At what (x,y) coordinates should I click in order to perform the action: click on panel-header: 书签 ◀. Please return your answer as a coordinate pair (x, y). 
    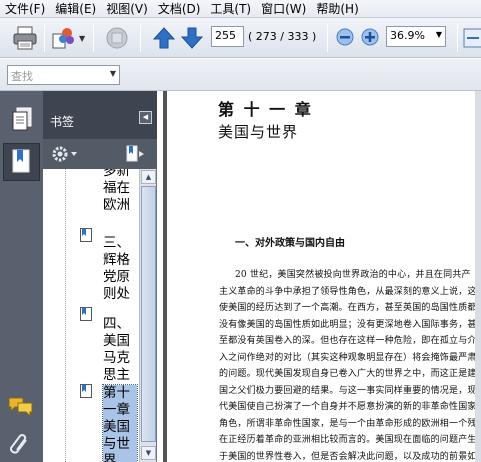
    Looking at the image, I should click on (100, 115).